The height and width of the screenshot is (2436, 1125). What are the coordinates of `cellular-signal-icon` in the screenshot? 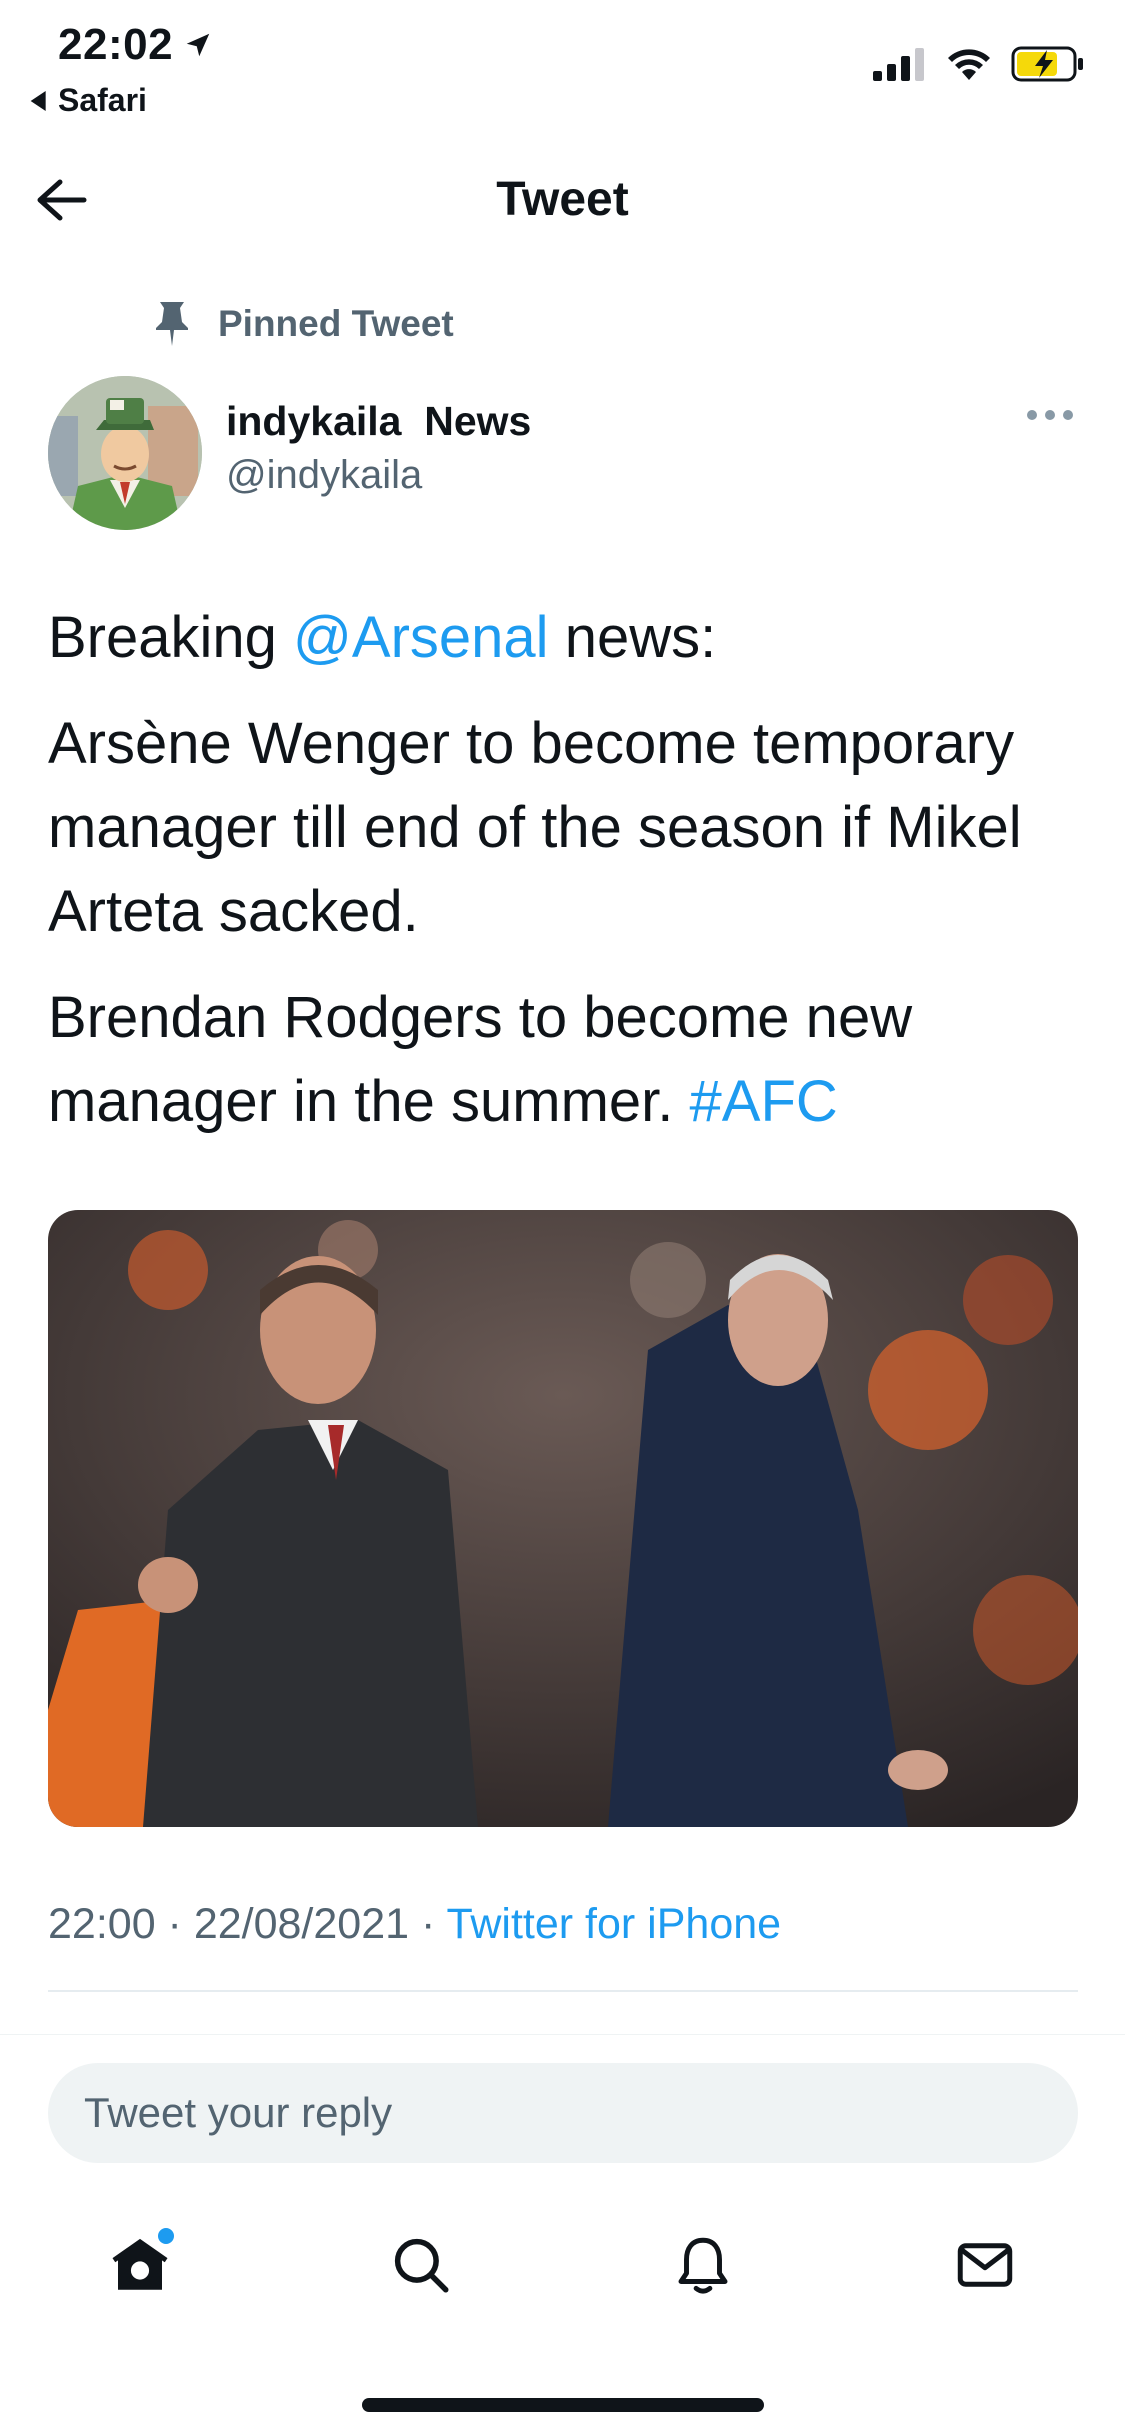 It's located at (898, 64).